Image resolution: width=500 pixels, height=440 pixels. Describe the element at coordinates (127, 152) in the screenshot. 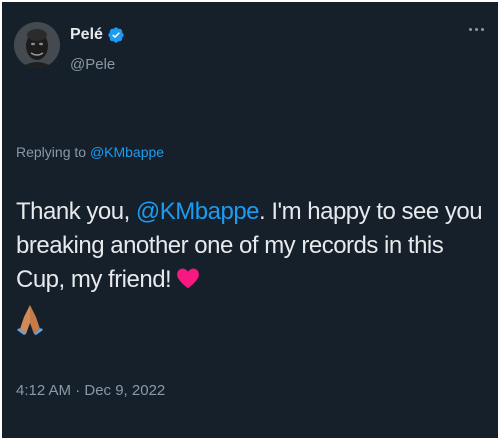

I see `replying-mention: @KMbappe` at that location.